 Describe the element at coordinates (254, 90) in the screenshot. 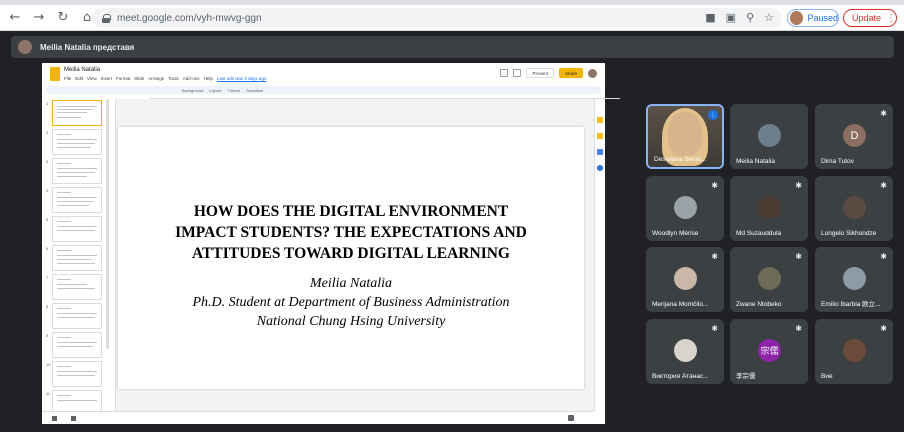

I see `toolbar-transition: Transition` at that location.